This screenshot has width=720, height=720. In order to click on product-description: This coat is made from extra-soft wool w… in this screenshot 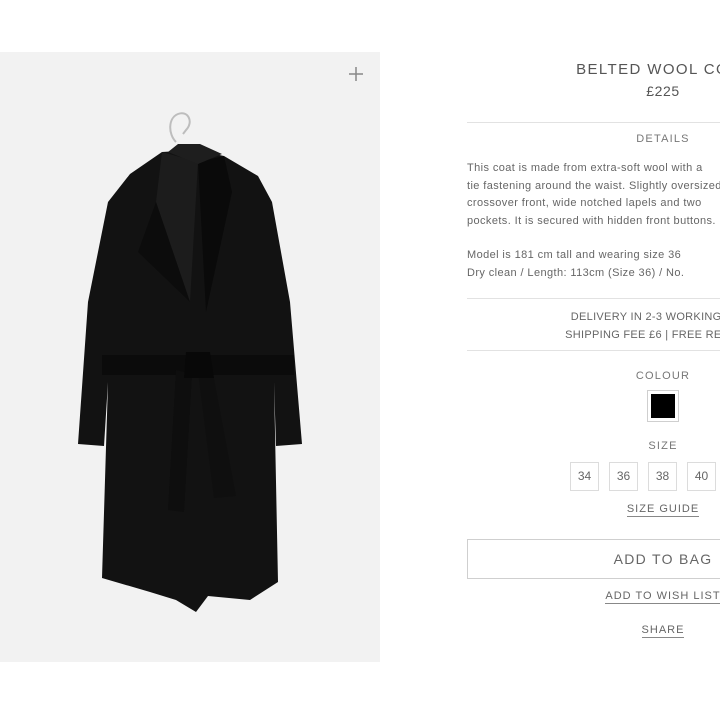, I will do `click(593, 195)`.